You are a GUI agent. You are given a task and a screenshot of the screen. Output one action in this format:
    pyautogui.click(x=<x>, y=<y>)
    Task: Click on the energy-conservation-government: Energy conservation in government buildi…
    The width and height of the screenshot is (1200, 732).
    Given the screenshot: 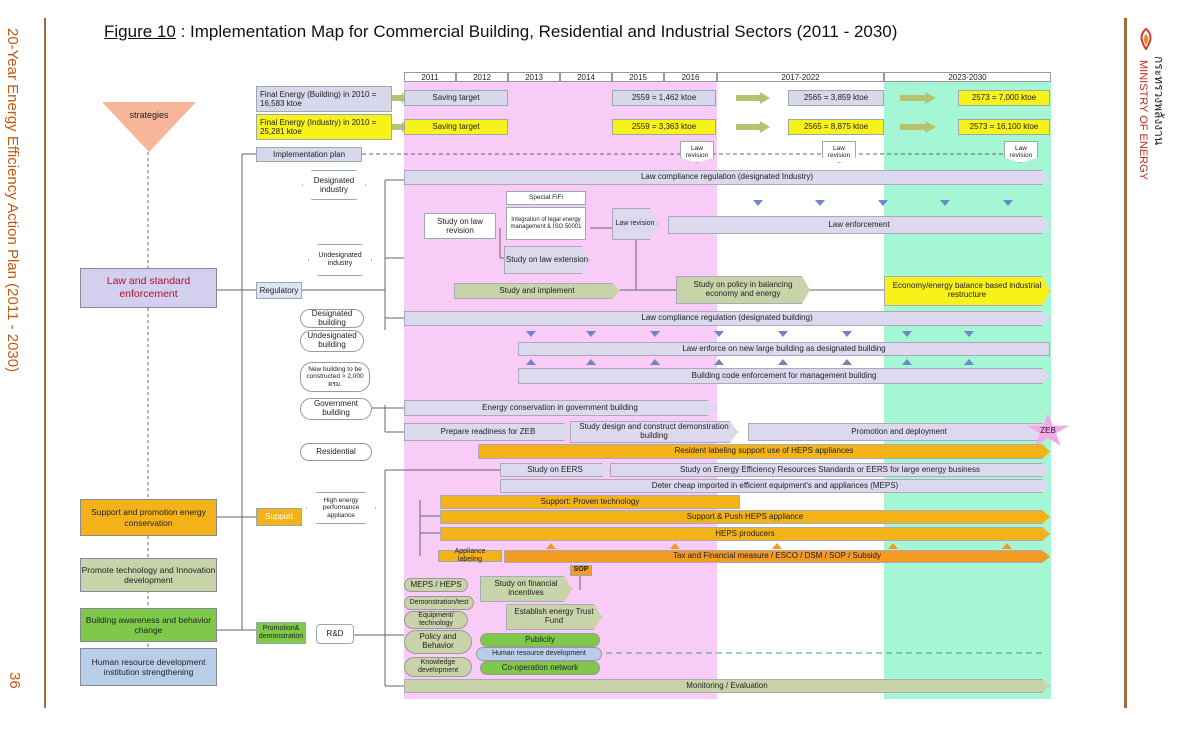 What is the action you would take?
    pyautogui.click(x=560, y=408)
    